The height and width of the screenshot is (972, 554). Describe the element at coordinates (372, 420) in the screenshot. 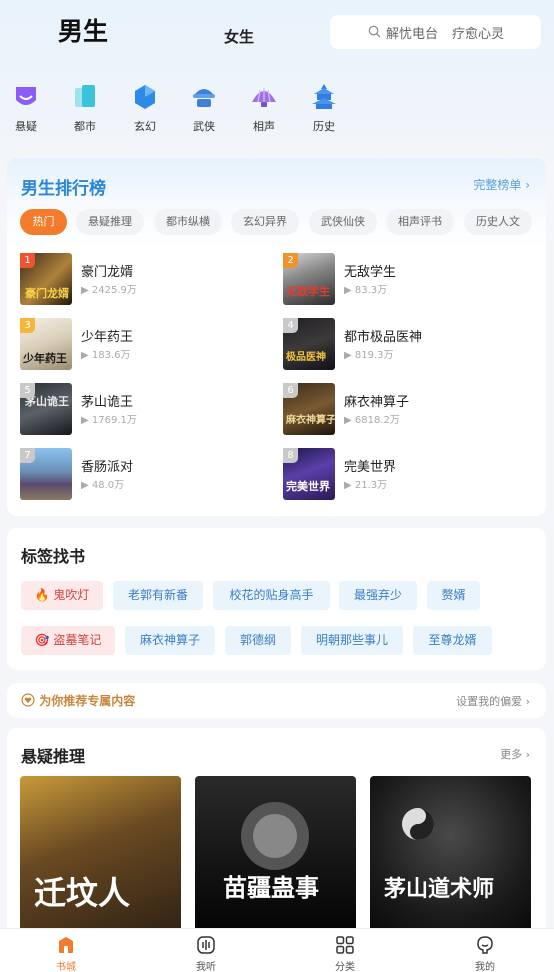

I see `play-count: ▶ 6818.2万` at that location.